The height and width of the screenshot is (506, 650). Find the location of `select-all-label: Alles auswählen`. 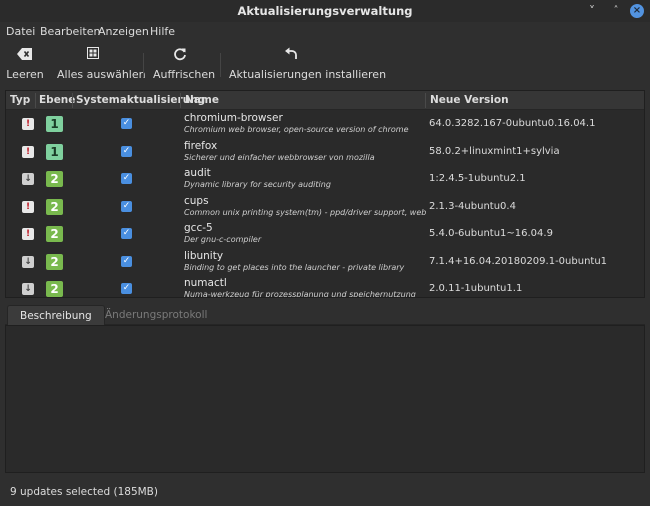

select-all-label: Alles auswählen is located at coordinates (101, 74).